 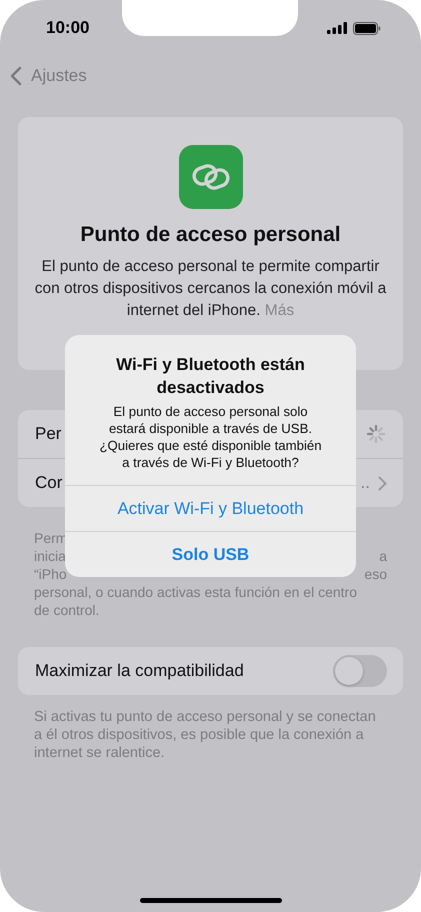 What do you see at coordinates (195, 592) in the screenshot?
I see `footer-text: personal, o cuando activas esta función en el centro` at bounding box center [195, 592].